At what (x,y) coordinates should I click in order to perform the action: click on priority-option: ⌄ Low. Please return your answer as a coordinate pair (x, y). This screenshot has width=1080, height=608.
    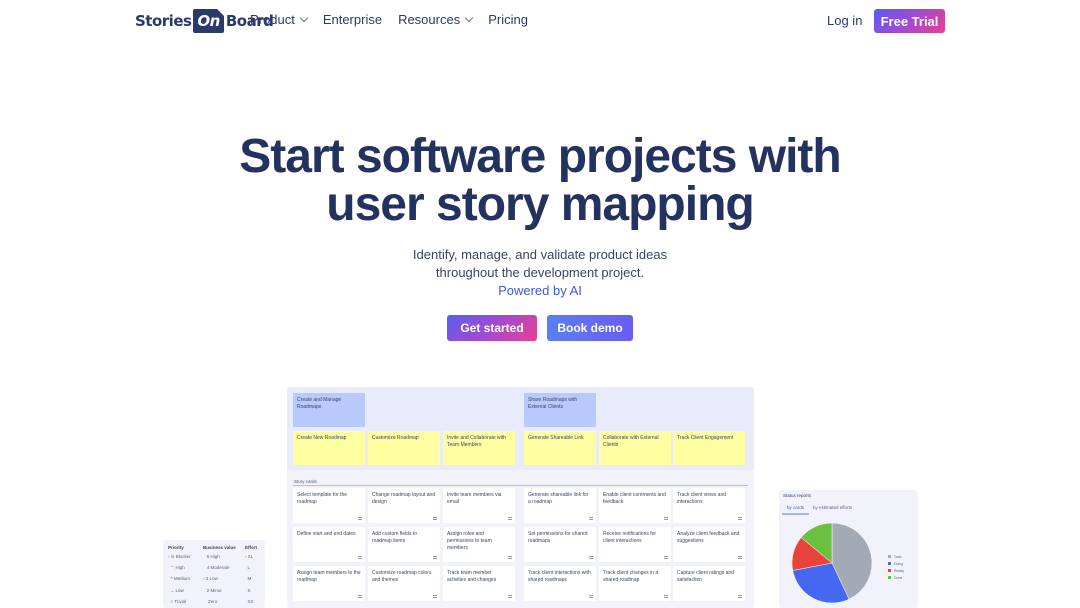
    Looking at the image, I should click on (176, 590).